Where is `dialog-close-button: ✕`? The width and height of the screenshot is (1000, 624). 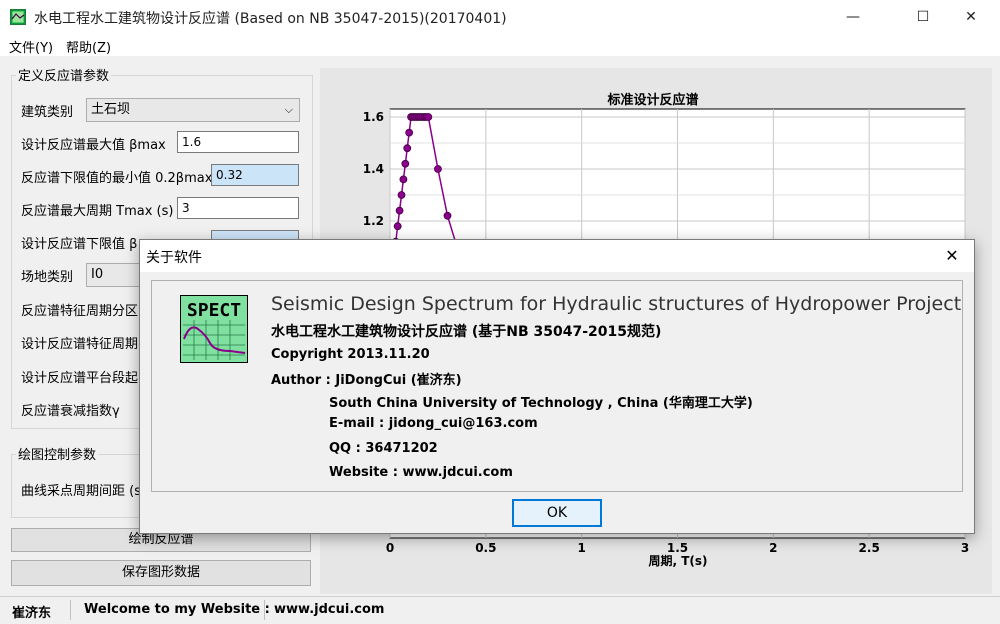
dialog-close-button: ✕ is located at coordinates (952, 256).